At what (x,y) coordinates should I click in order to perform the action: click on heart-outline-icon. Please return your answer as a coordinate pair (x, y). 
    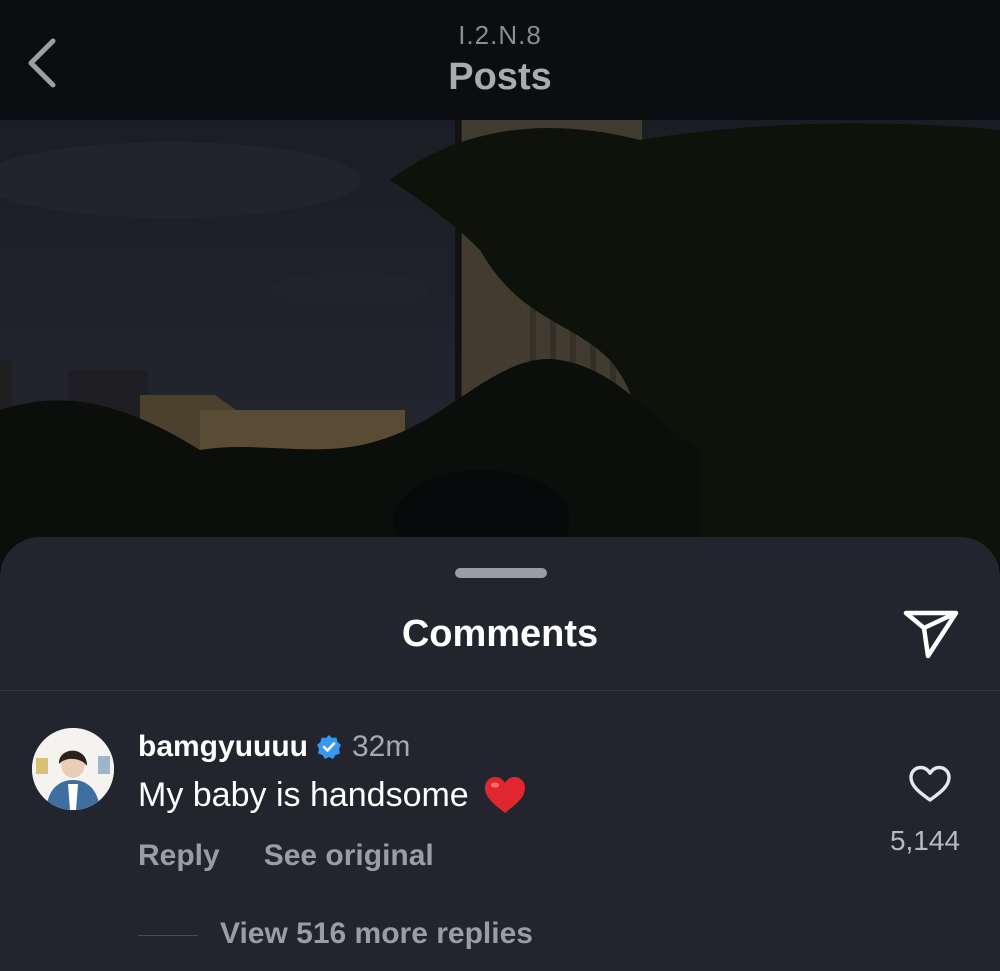
    Looking at the image, I should click on (930, 783).